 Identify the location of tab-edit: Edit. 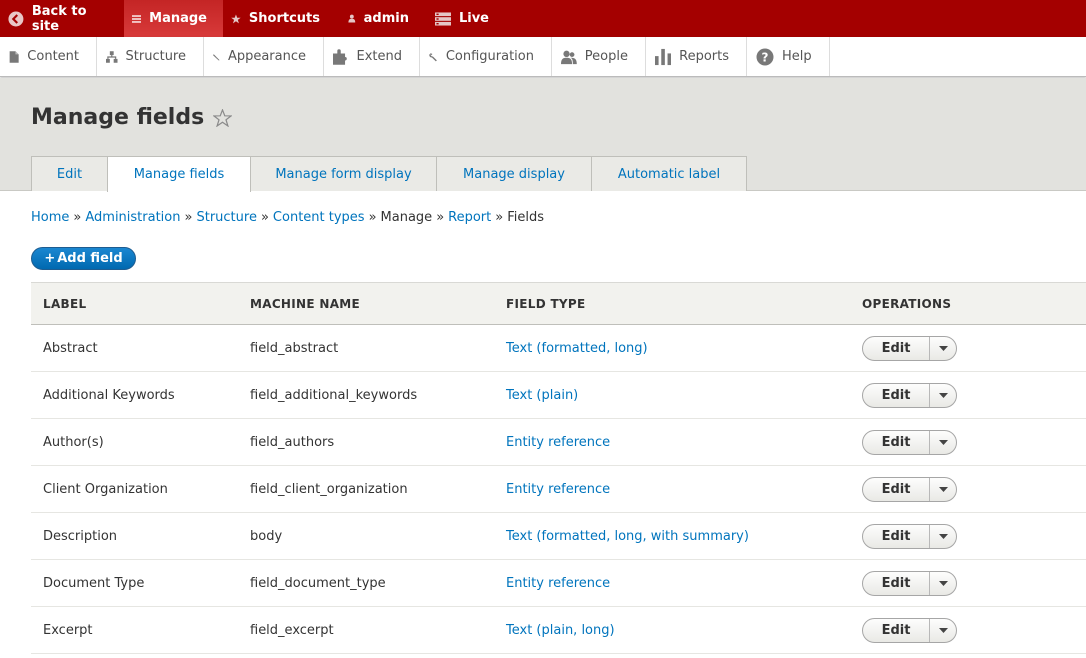
(69, 173).